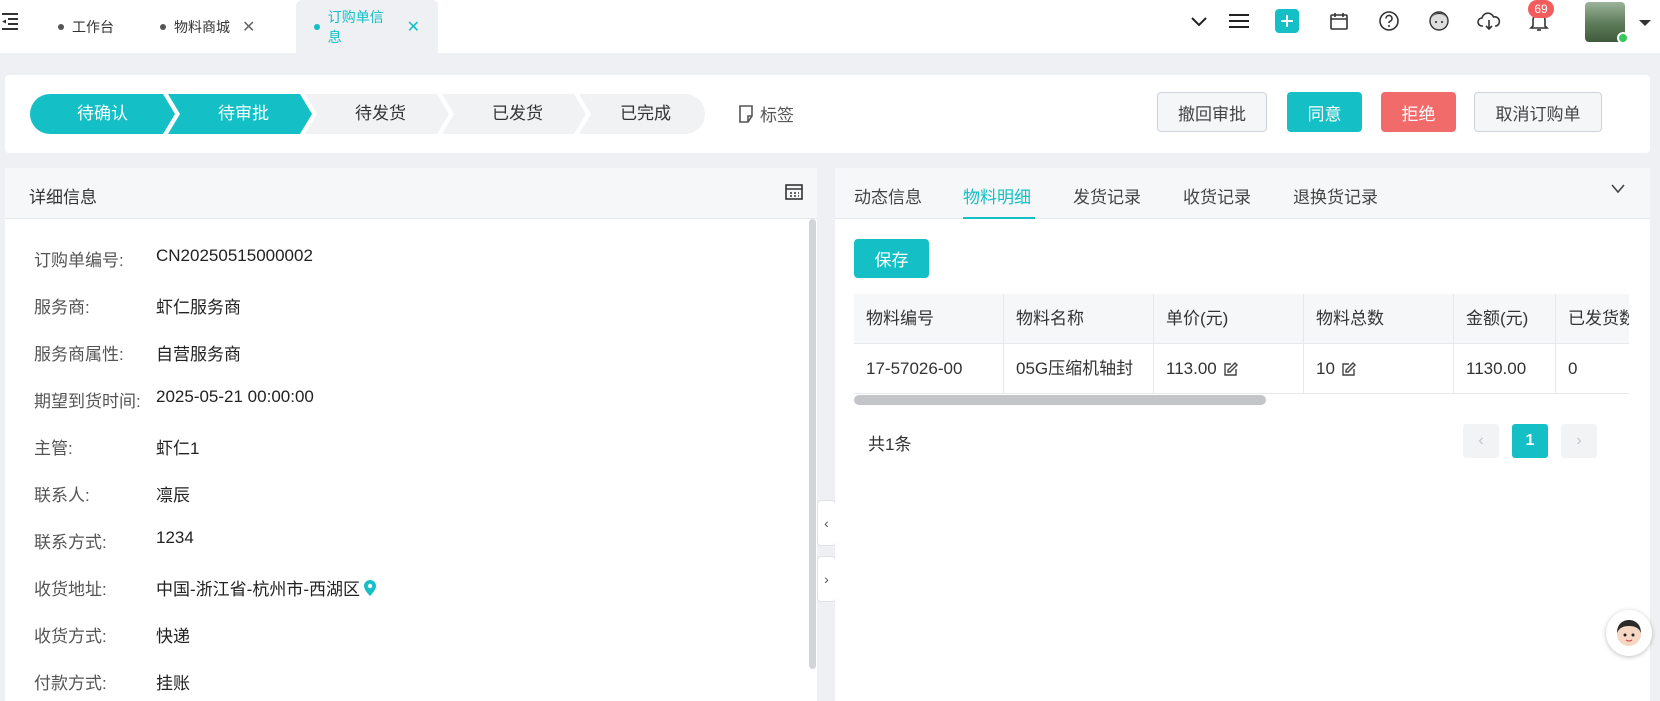  I want to click on help-icon, so click(1389, 21).